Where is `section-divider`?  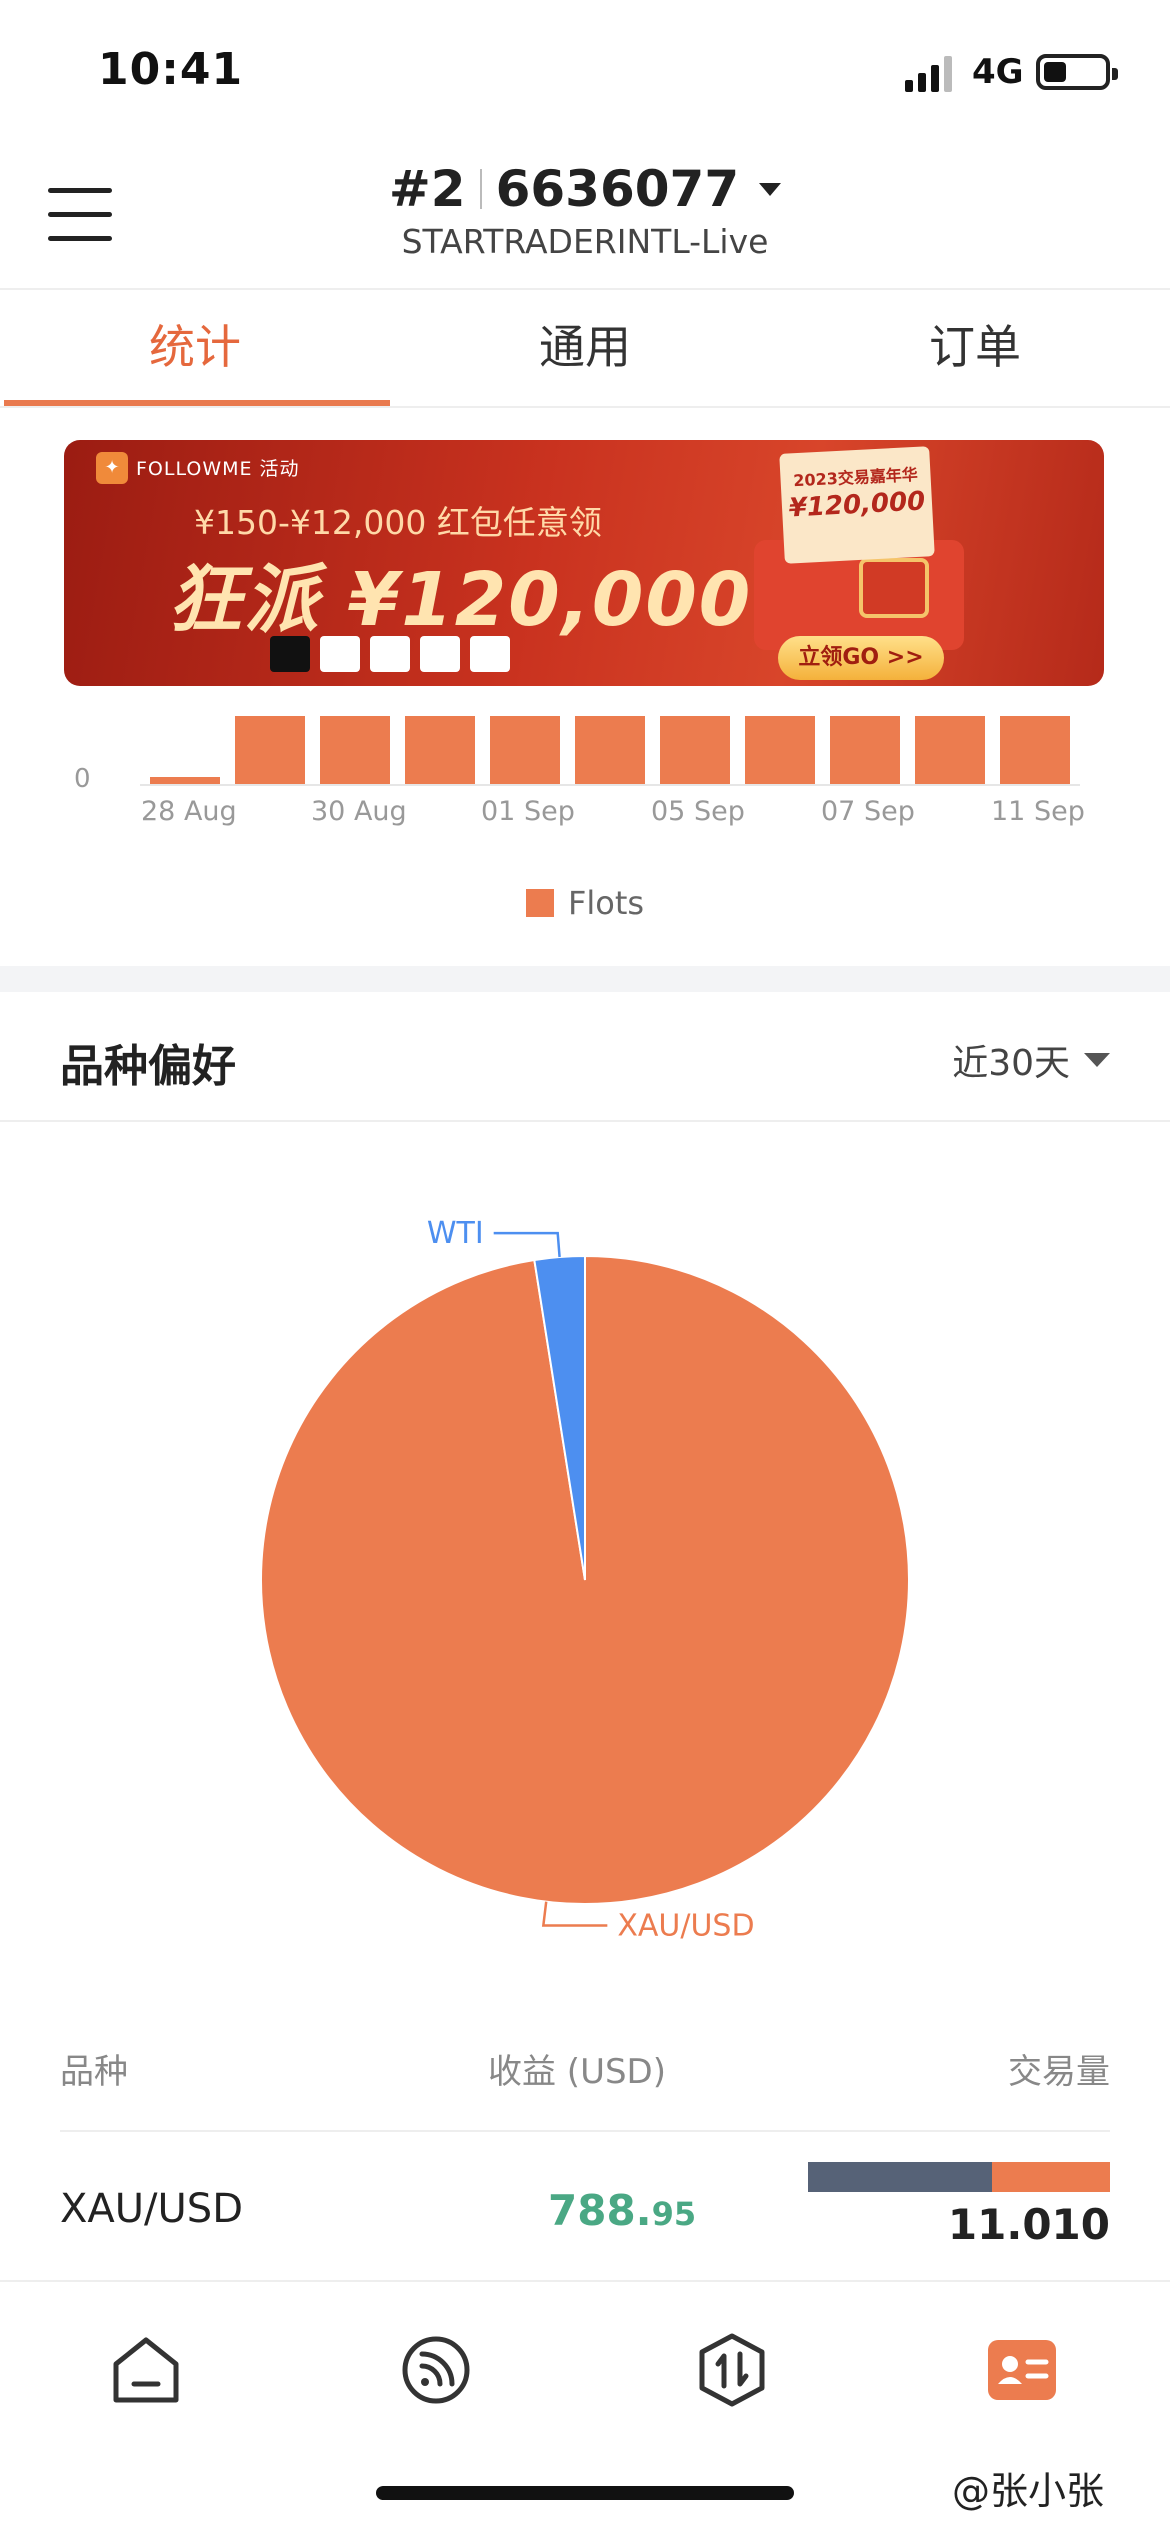
section-divider is located at coordinates (585, 979).